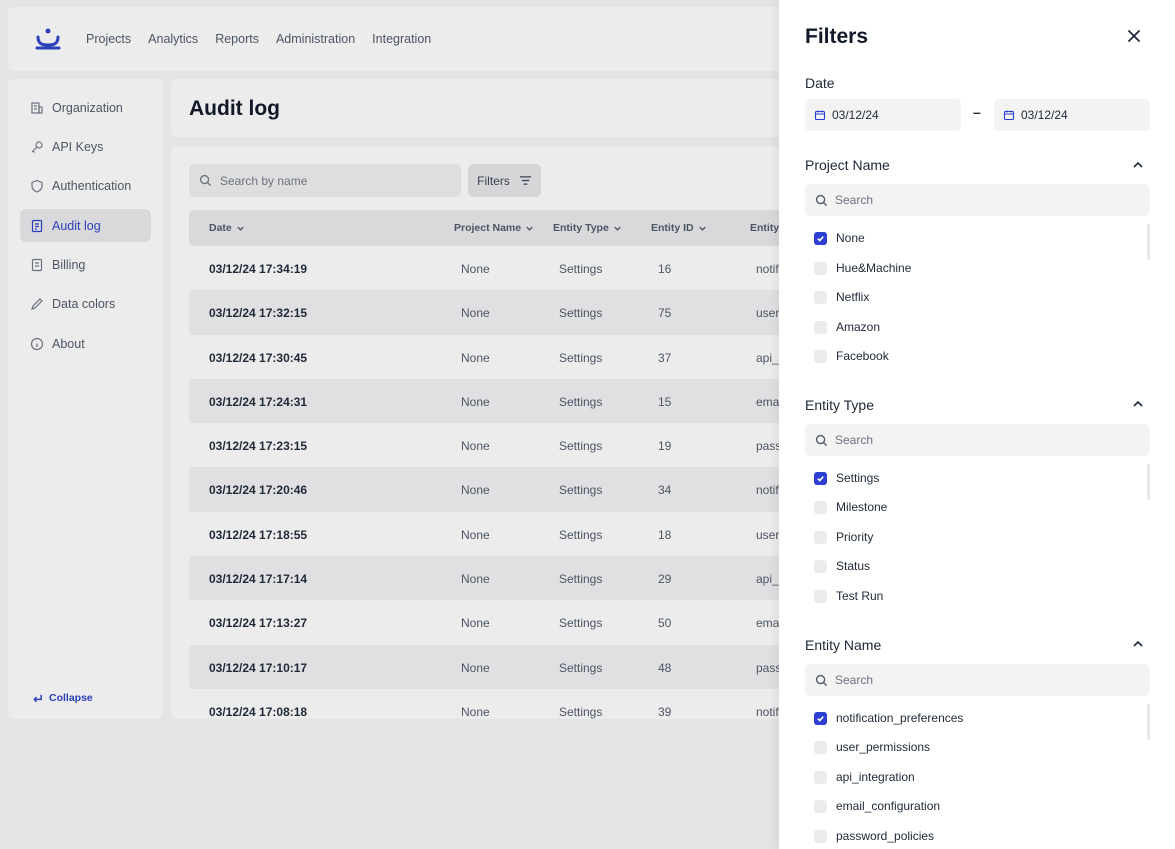  I want to click on sidebar-item-organization: Organization, so click(85, 107).